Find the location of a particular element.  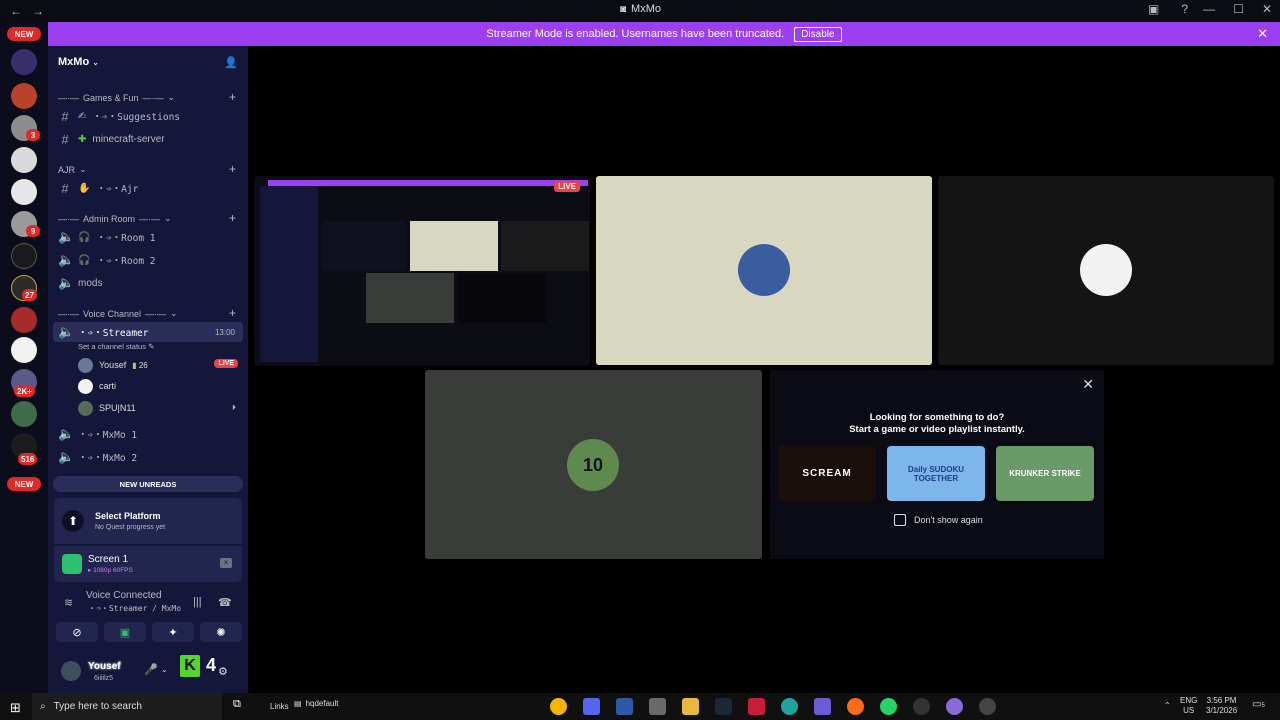

voice-user-name: carti is located at coordinates (108, 386).